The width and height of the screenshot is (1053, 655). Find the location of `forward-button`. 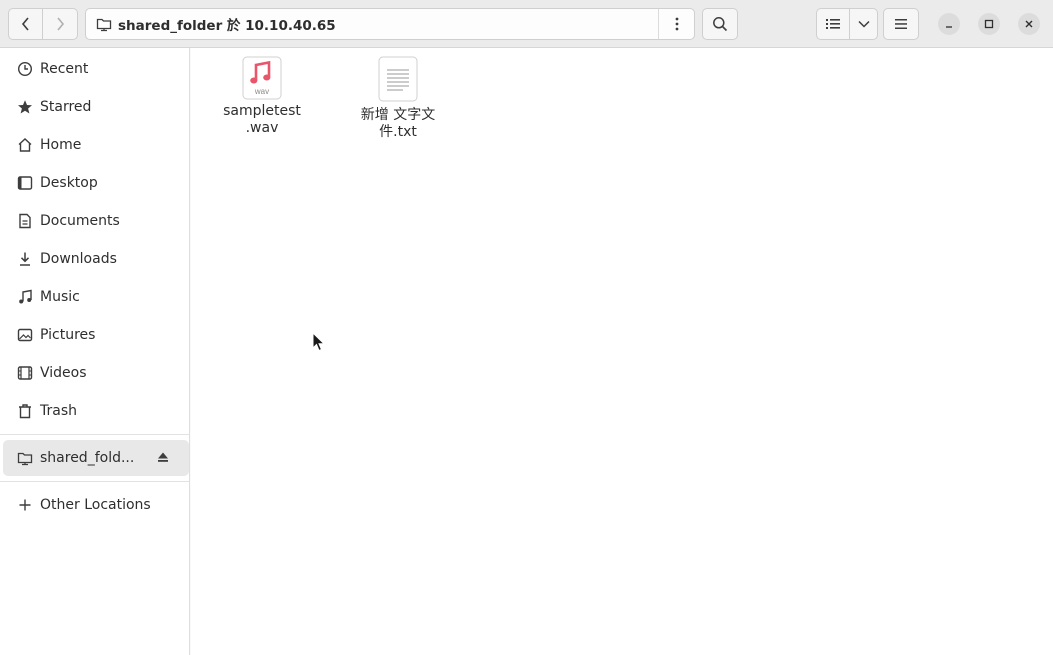

forward-button is located at coordinates (60, 24).